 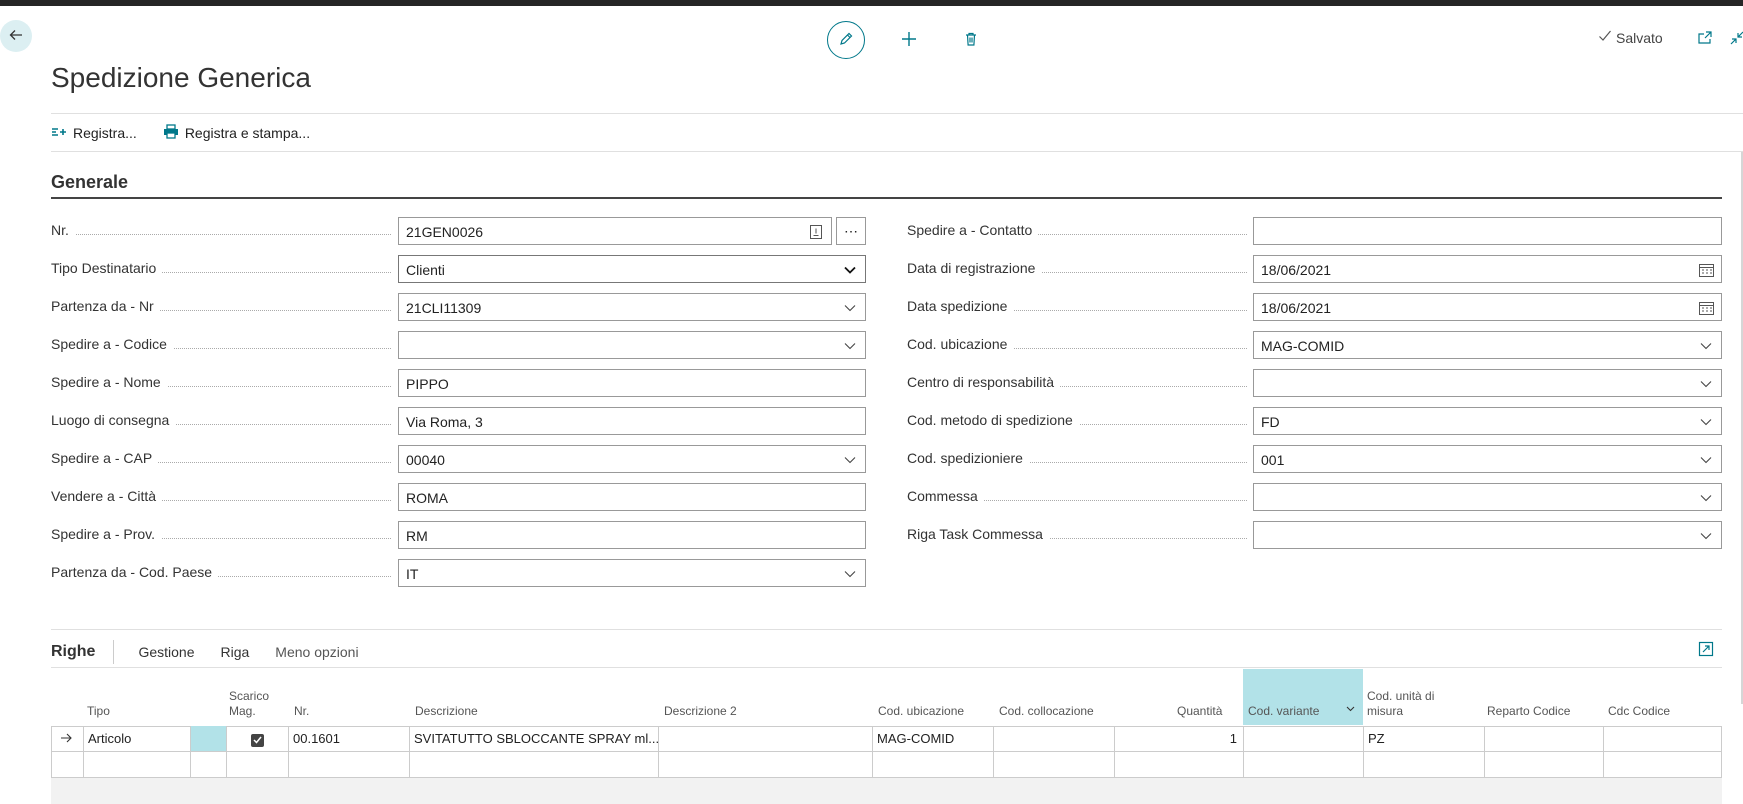 I want to click on cod-metodo-spedizione-value: FD, so click(x=1270, y=422).